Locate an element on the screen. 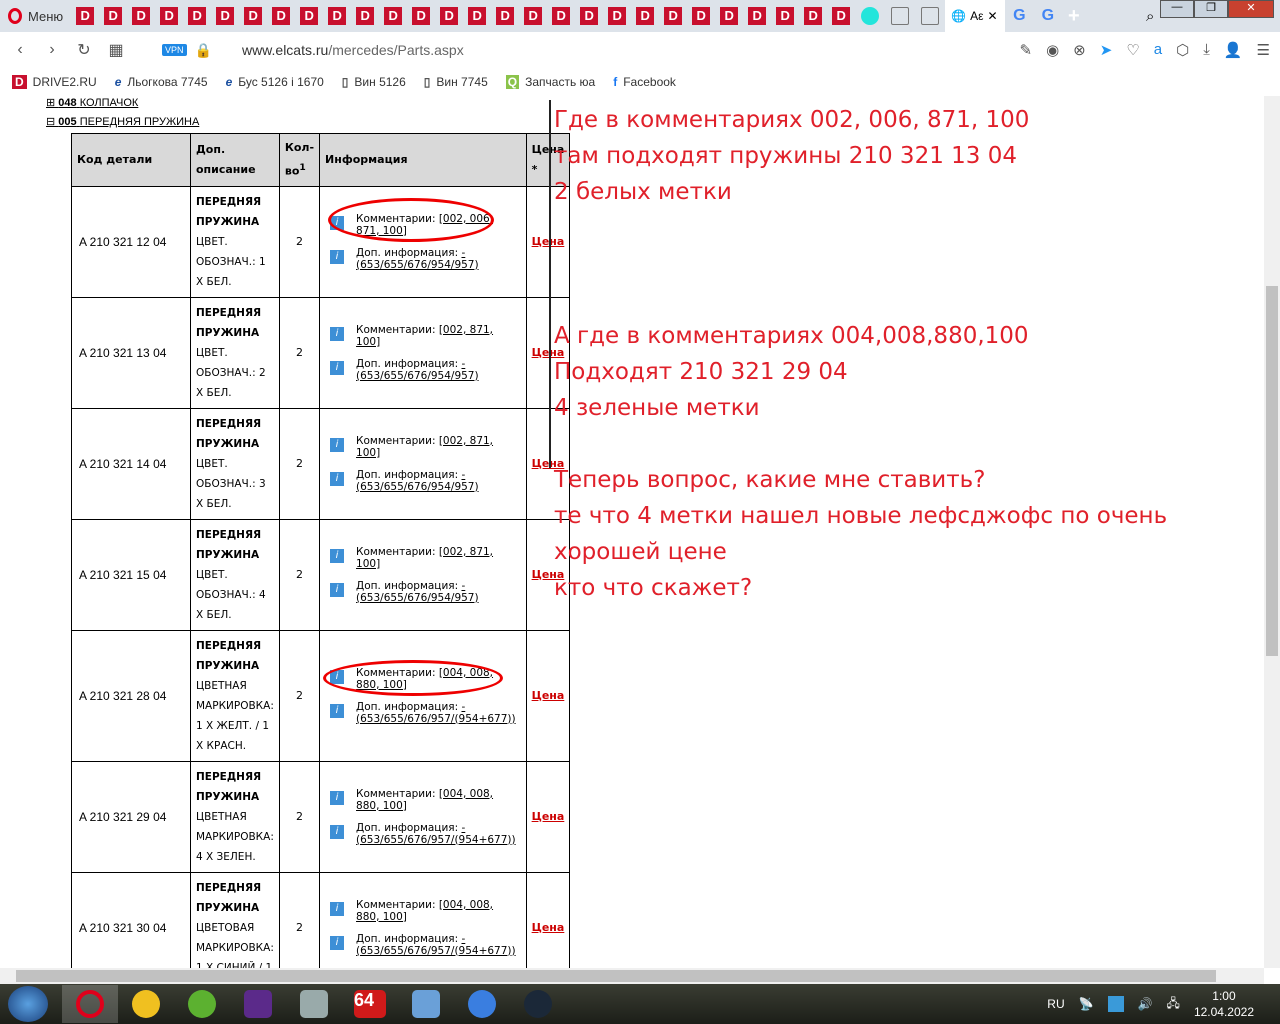 The width and height of the screenshot is (1280, 1024). settings-icon: ☰ is located at coordinates (1263, 50).